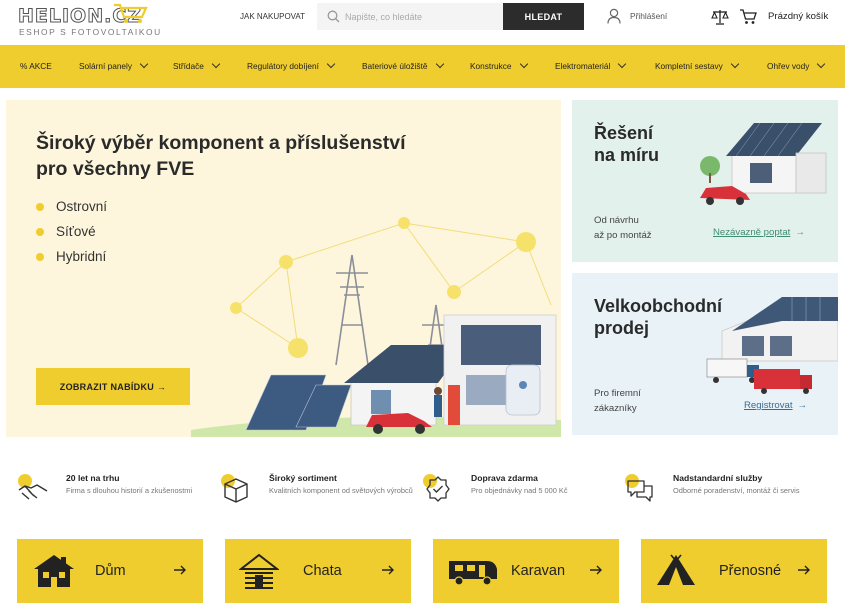 The width and height of the screenshot is (845, 613). Describe the element at coordinates (395, 66) in the screenshot. I see `nav-item-label: Bateriové úložiště` at that location.